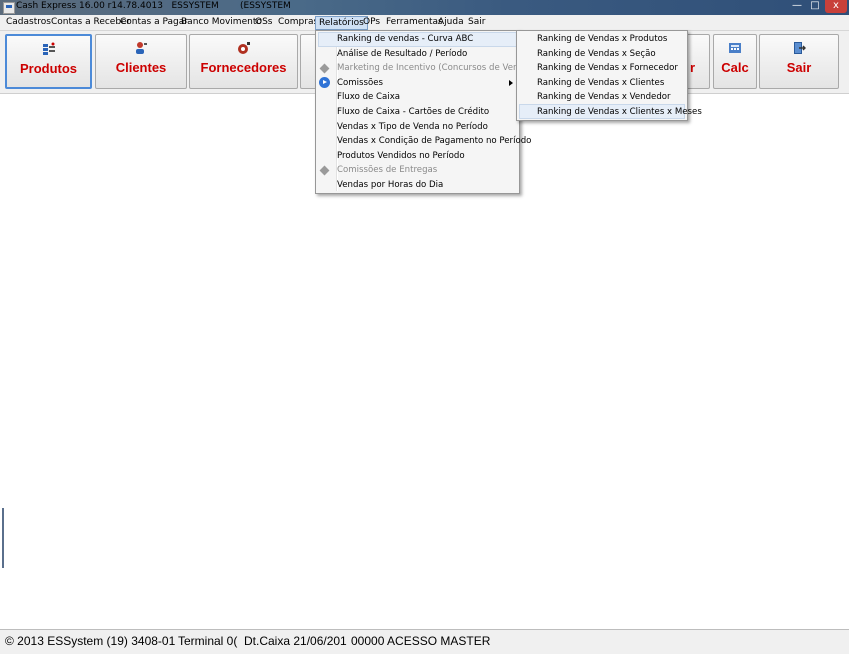 This screenshot has width=849, height=654. Describe the element at coordinates (414, 22) in the screenshot. I see `menu-ferramentas: Ferramentas` at that location.